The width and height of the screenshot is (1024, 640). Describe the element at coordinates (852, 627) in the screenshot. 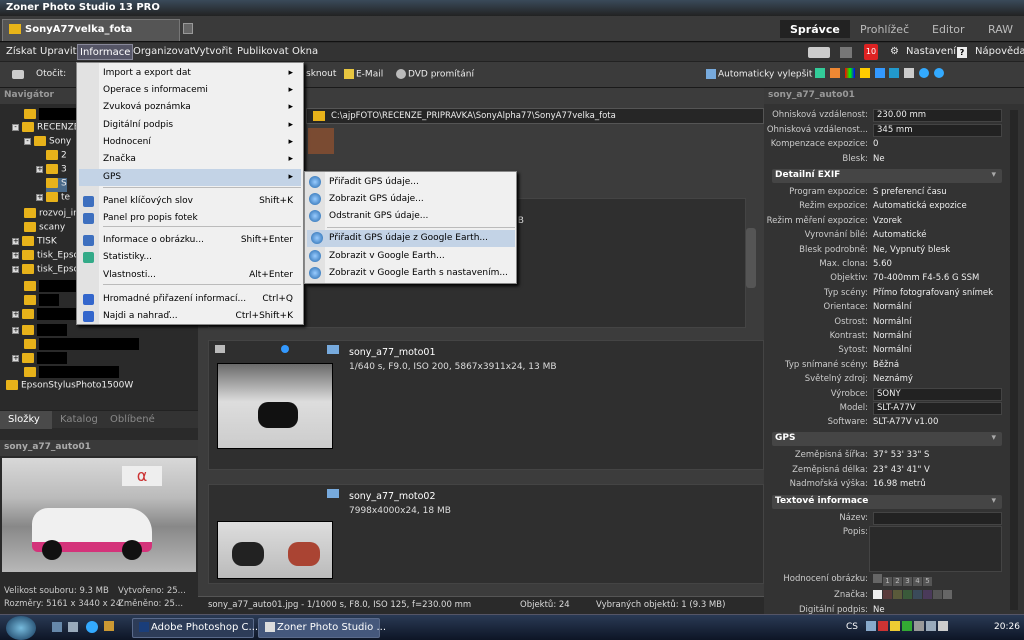

I see `language-indicator: CS` at that location.